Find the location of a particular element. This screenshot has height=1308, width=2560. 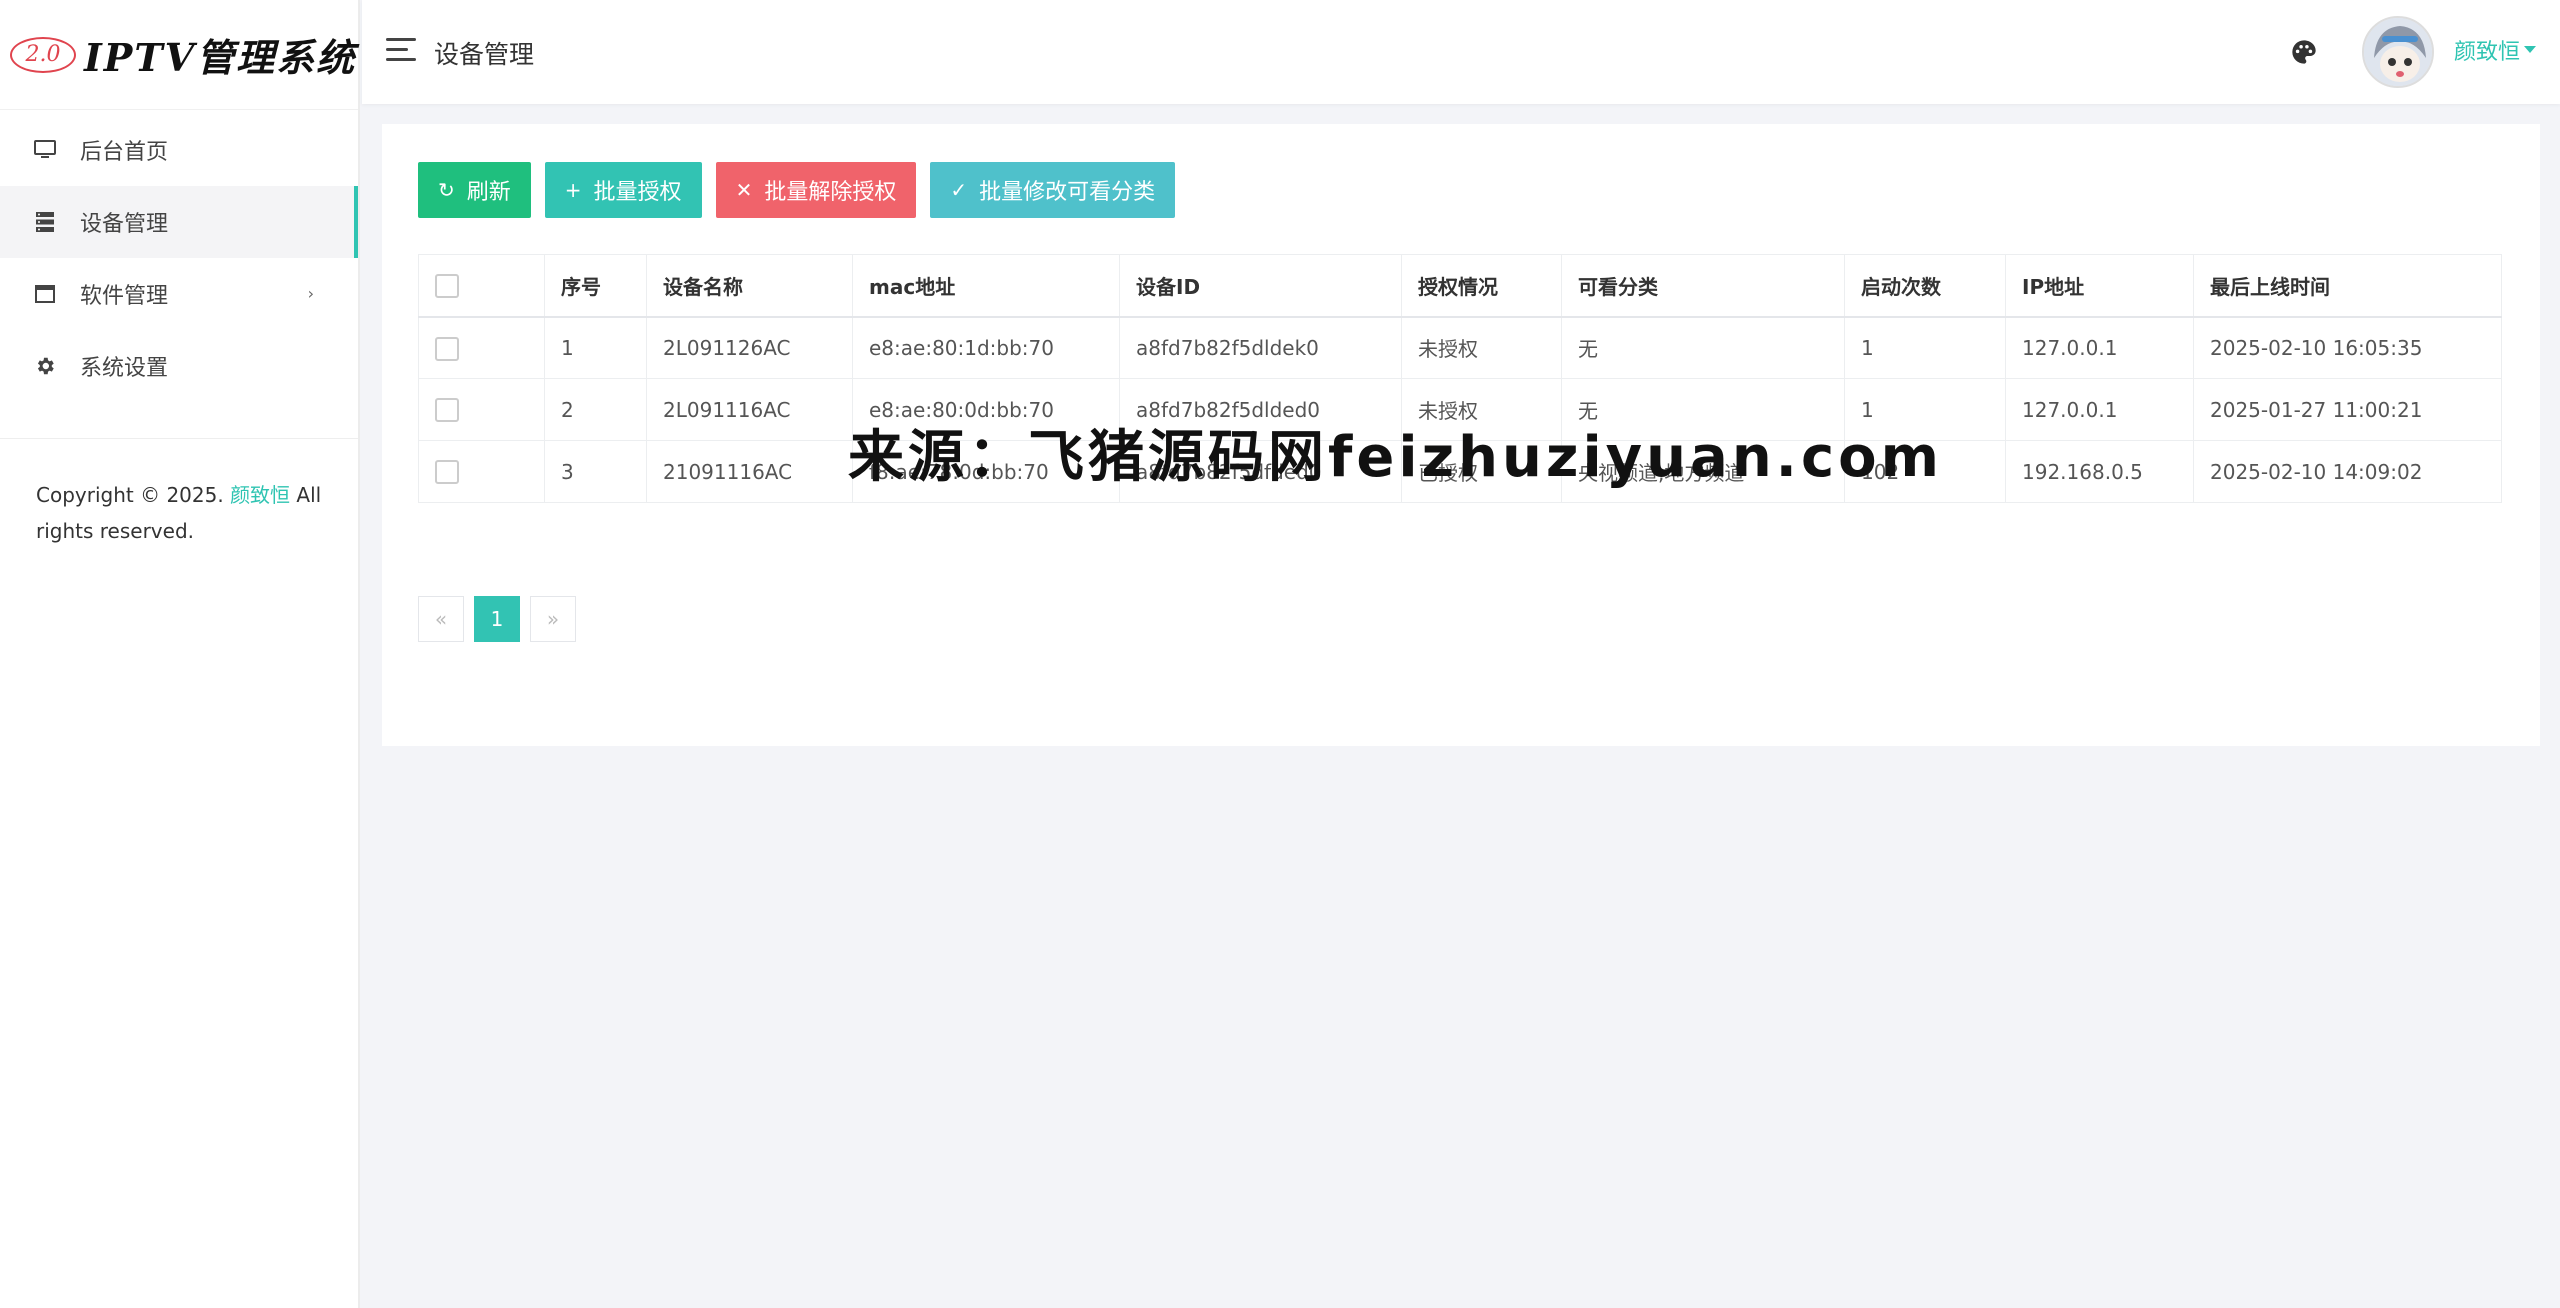

cell-launch-count: 1 is located at coordinates (1925, 347).